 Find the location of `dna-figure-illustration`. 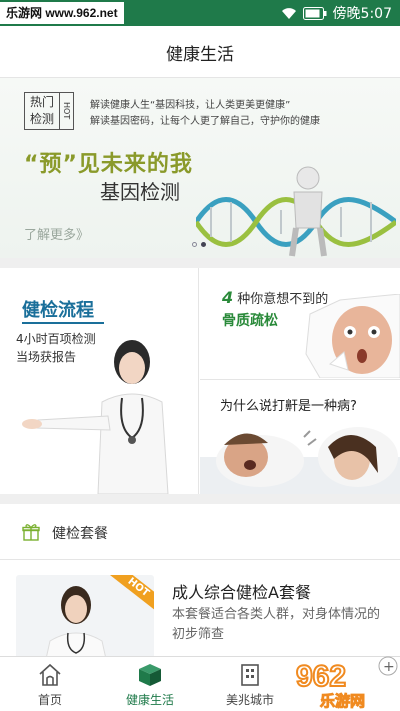

dna-figure-illustration is located at coordinates (296, 211).